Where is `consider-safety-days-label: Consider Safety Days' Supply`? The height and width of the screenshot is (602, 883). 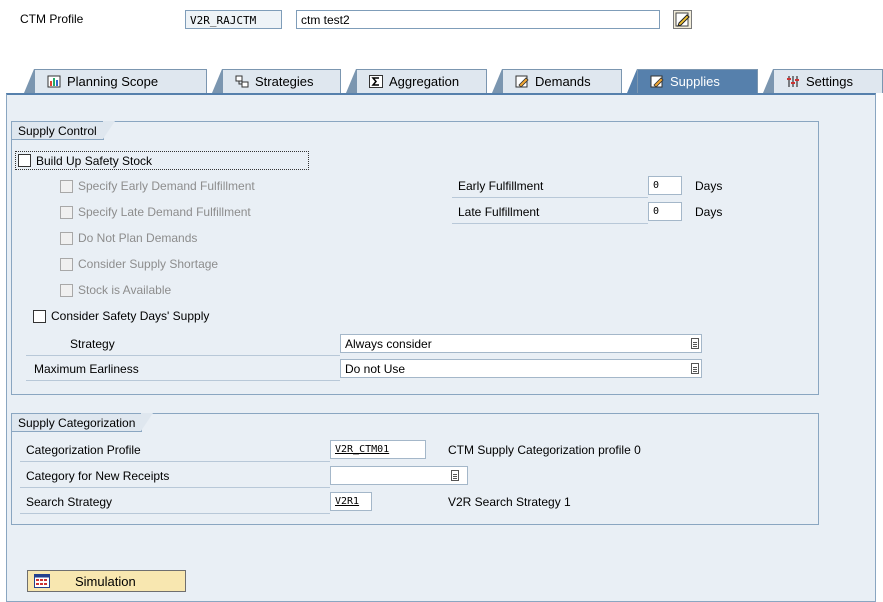
consider-safety-days-label: Consider Safety Days' Supply is located at coordinates (130, 316).